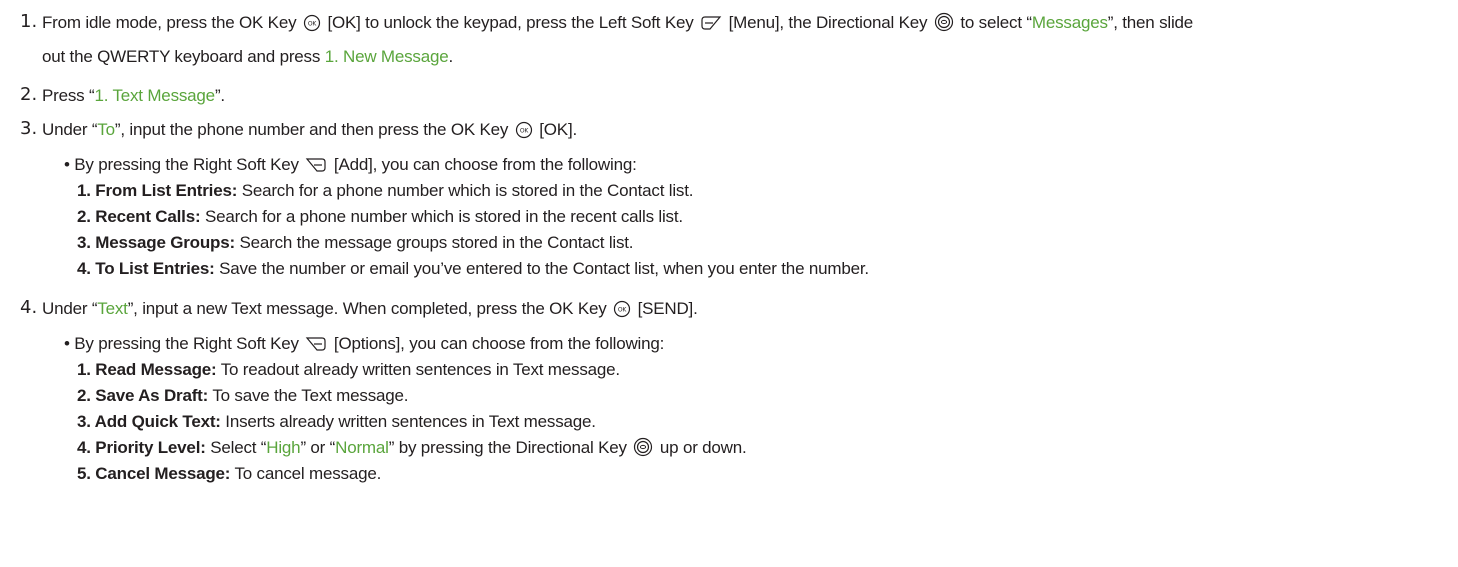  What do you see at coordinates (283, 447) in the screenshot?
I see `highlight-high: High` at bounding box center [283, 447].